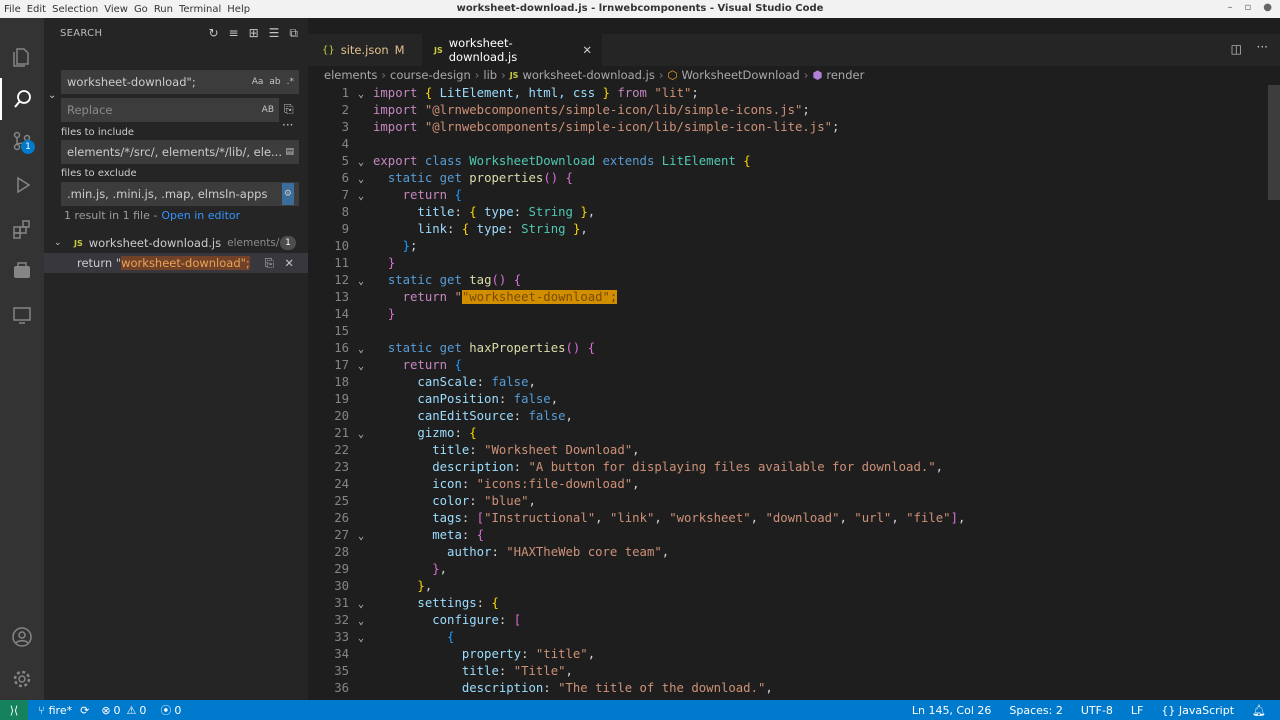  Describe the element at coordinates (416, 603) in the screenshot. I see `code-line: 31 ⌄ settings: {` at that location.